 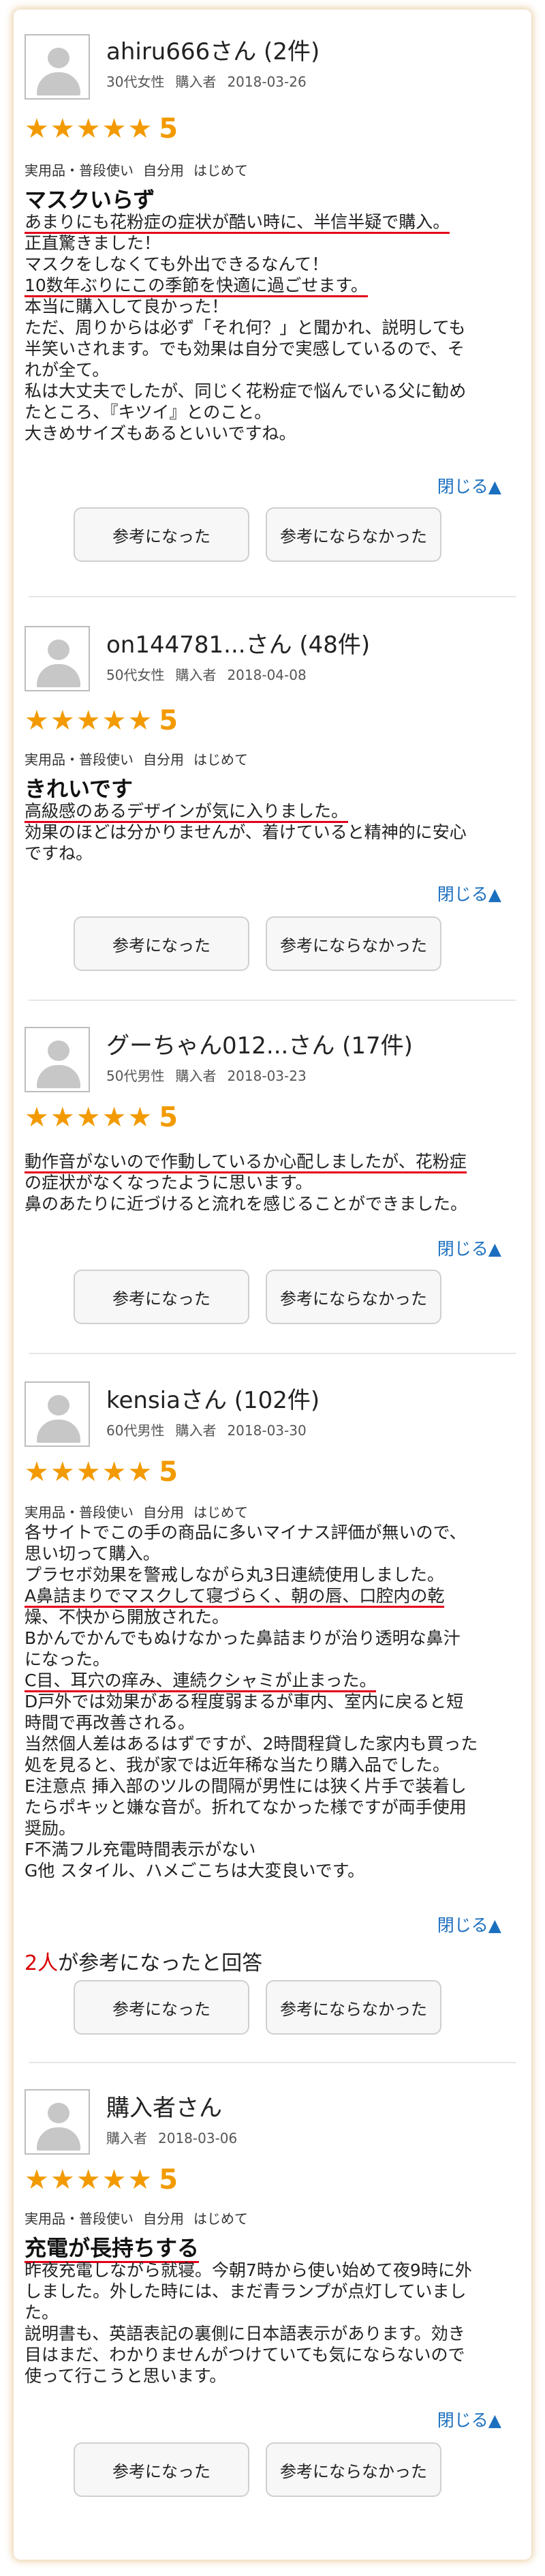 What do you see at coordinates (51, 1828) in the screenshot?
I see `review-line: 奨励。` at bounding box center [51, 1828].